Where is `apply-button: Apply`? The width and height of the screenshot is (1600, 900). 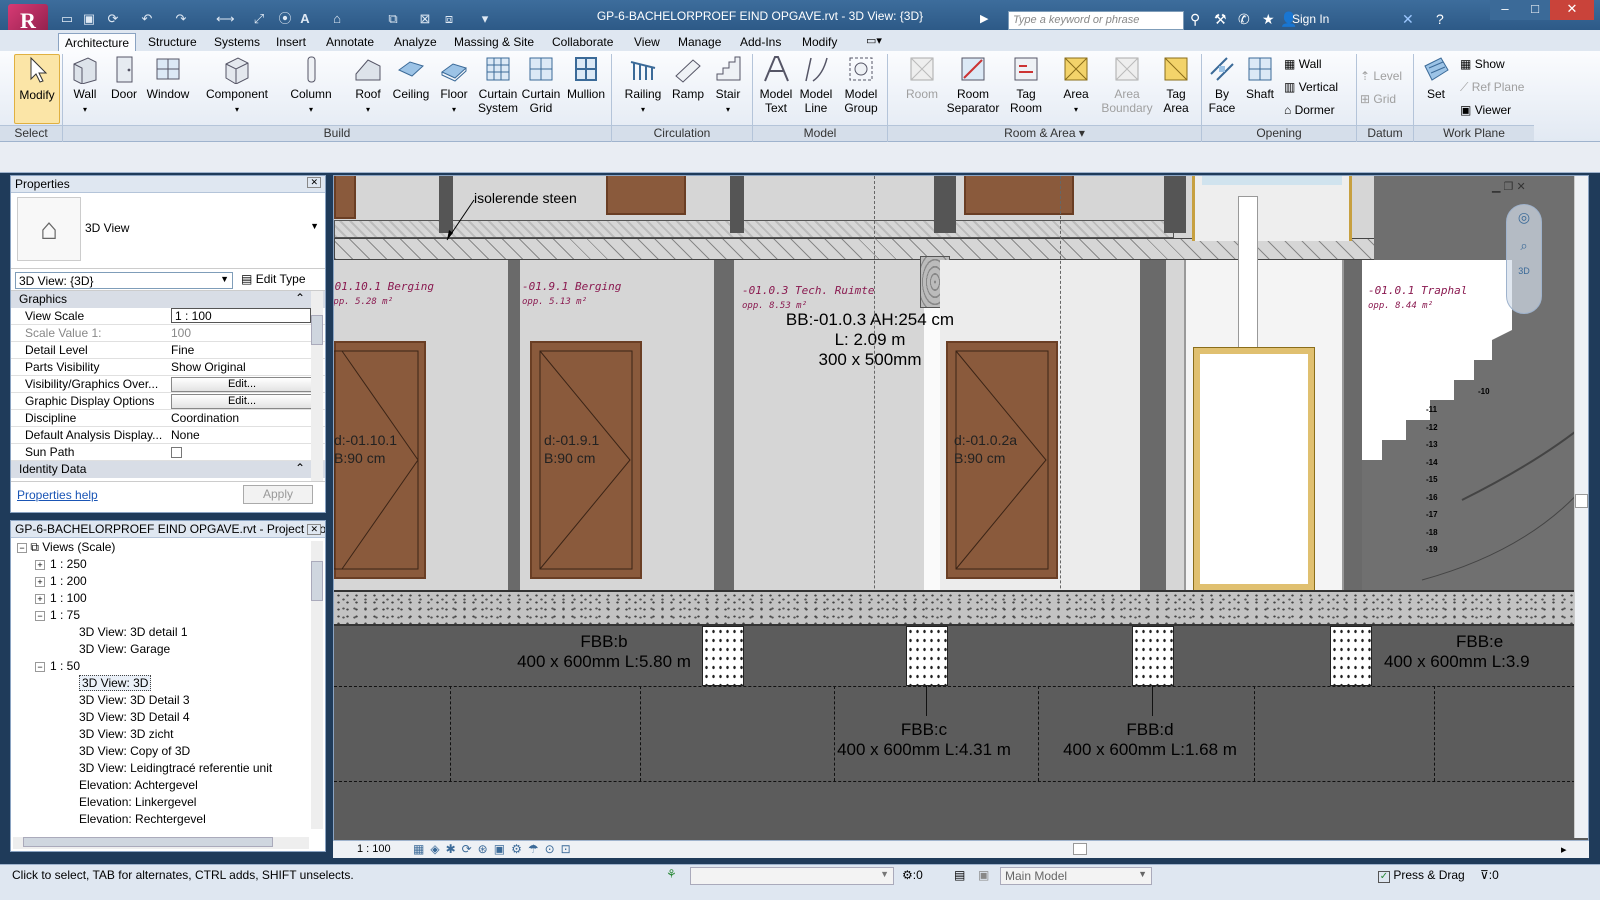
apply-button: Apply is located at coordinates (278, 494).